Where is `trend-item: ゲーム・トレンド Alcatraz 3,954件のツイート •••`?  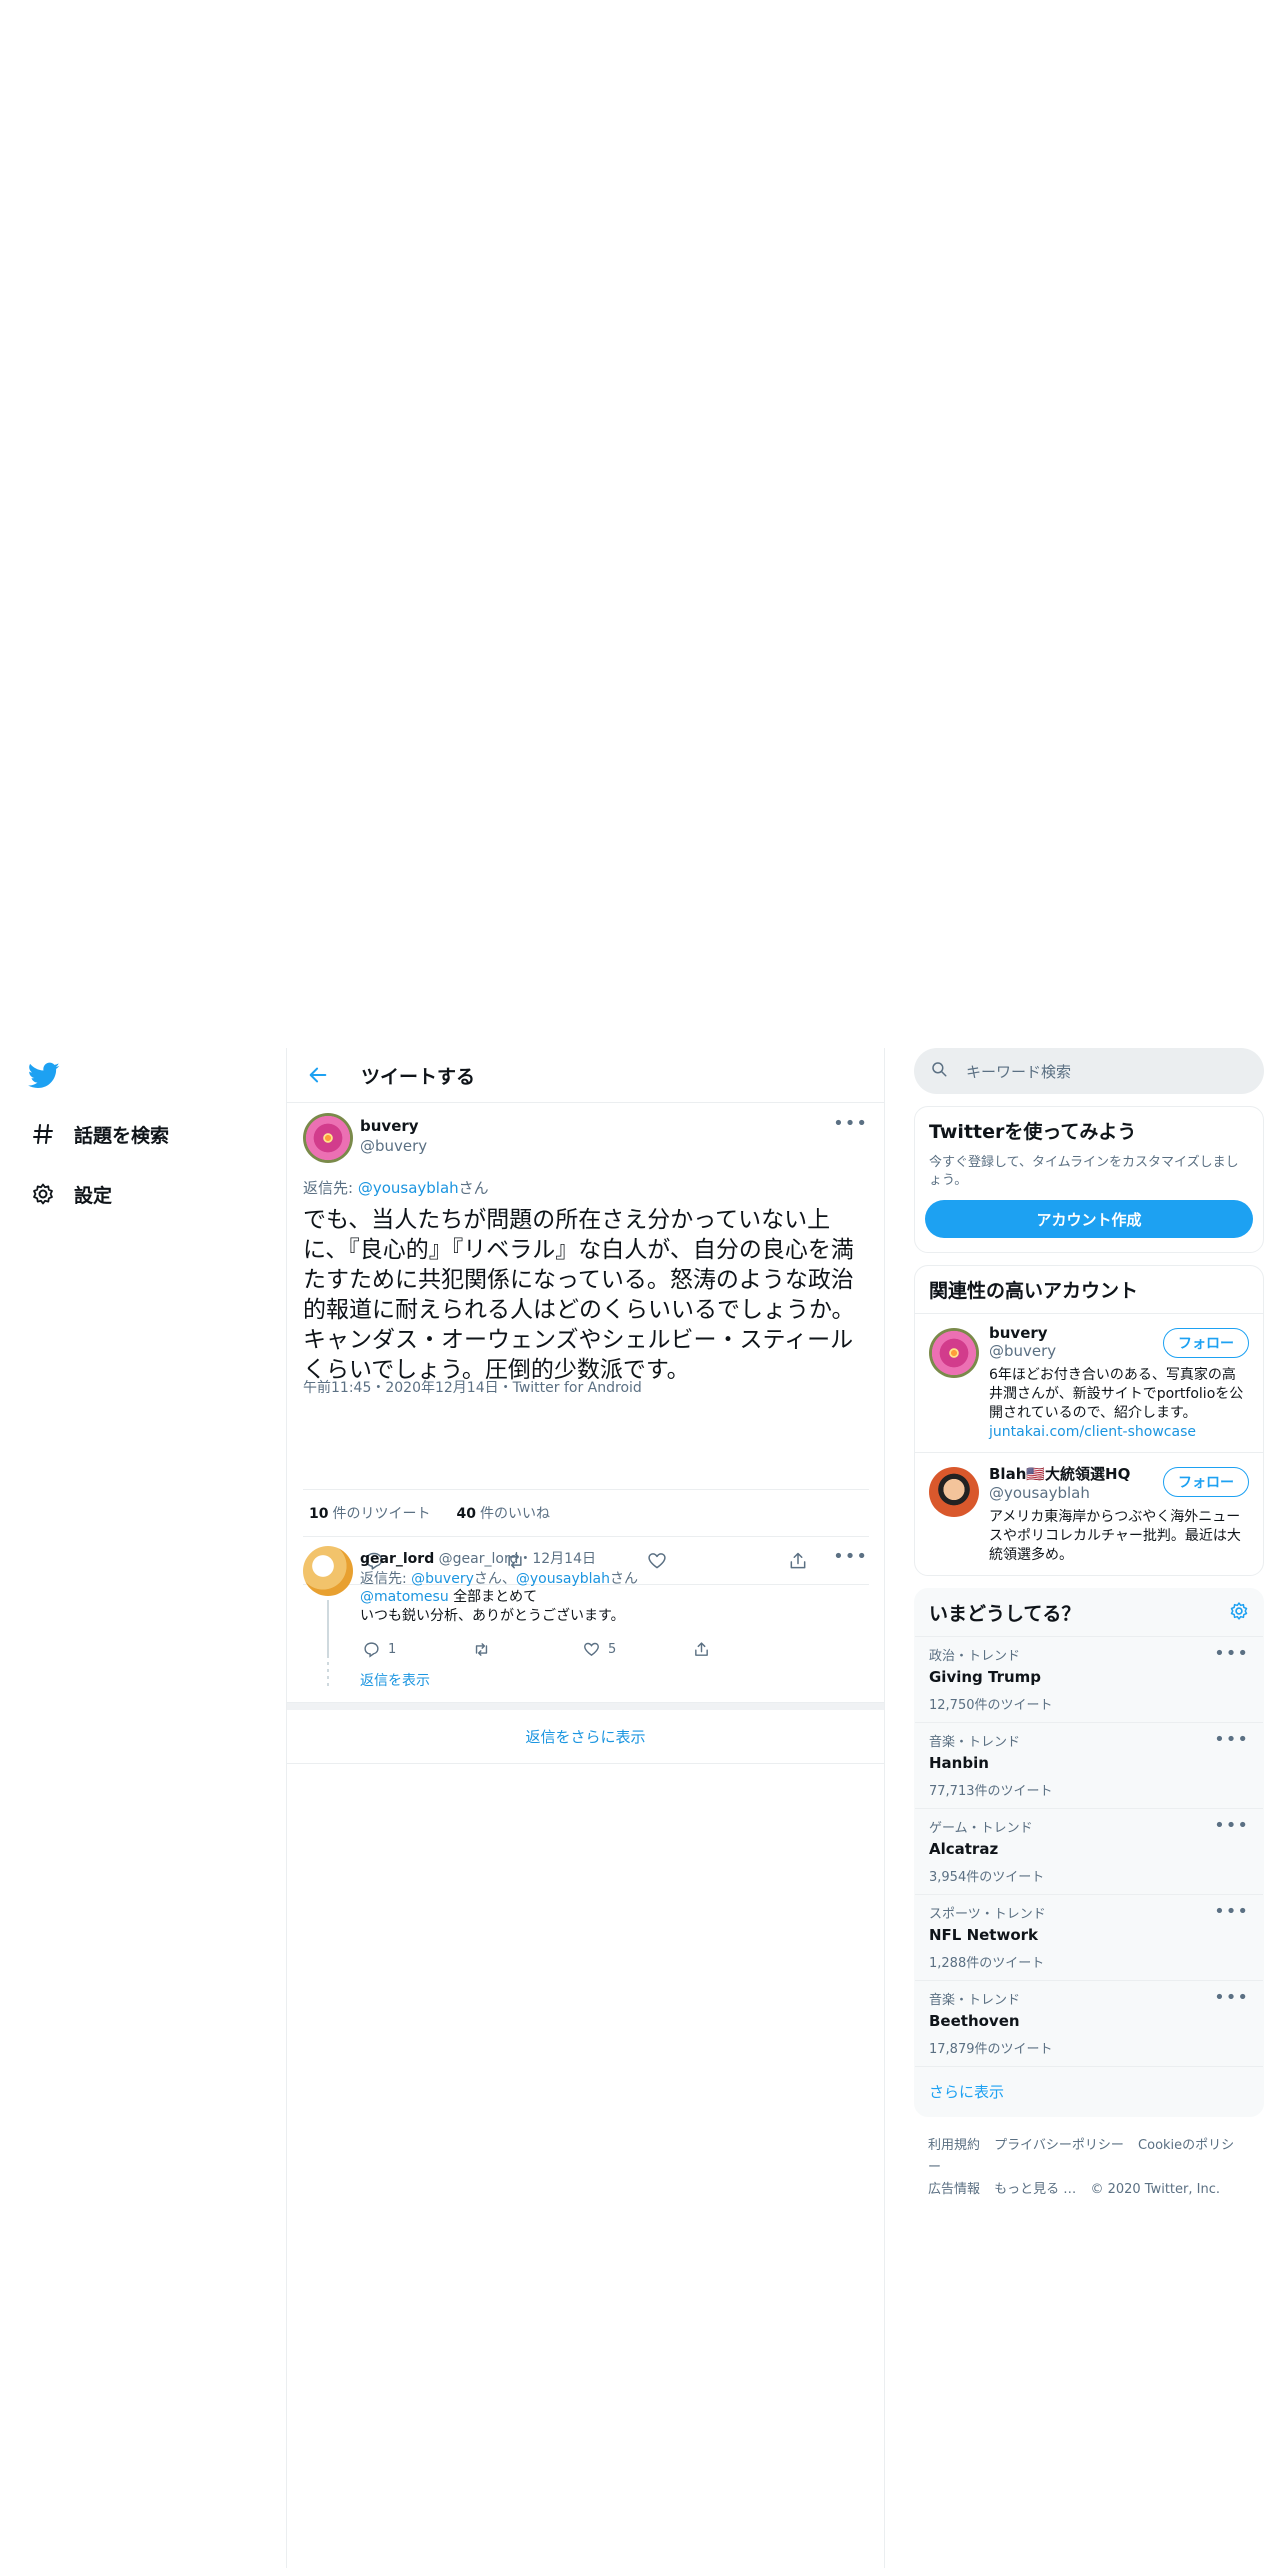
trend-item: ゲーム・トレンド Alcatraz 3,954件のツイート ••• is located at coordinates (1089, 1852).